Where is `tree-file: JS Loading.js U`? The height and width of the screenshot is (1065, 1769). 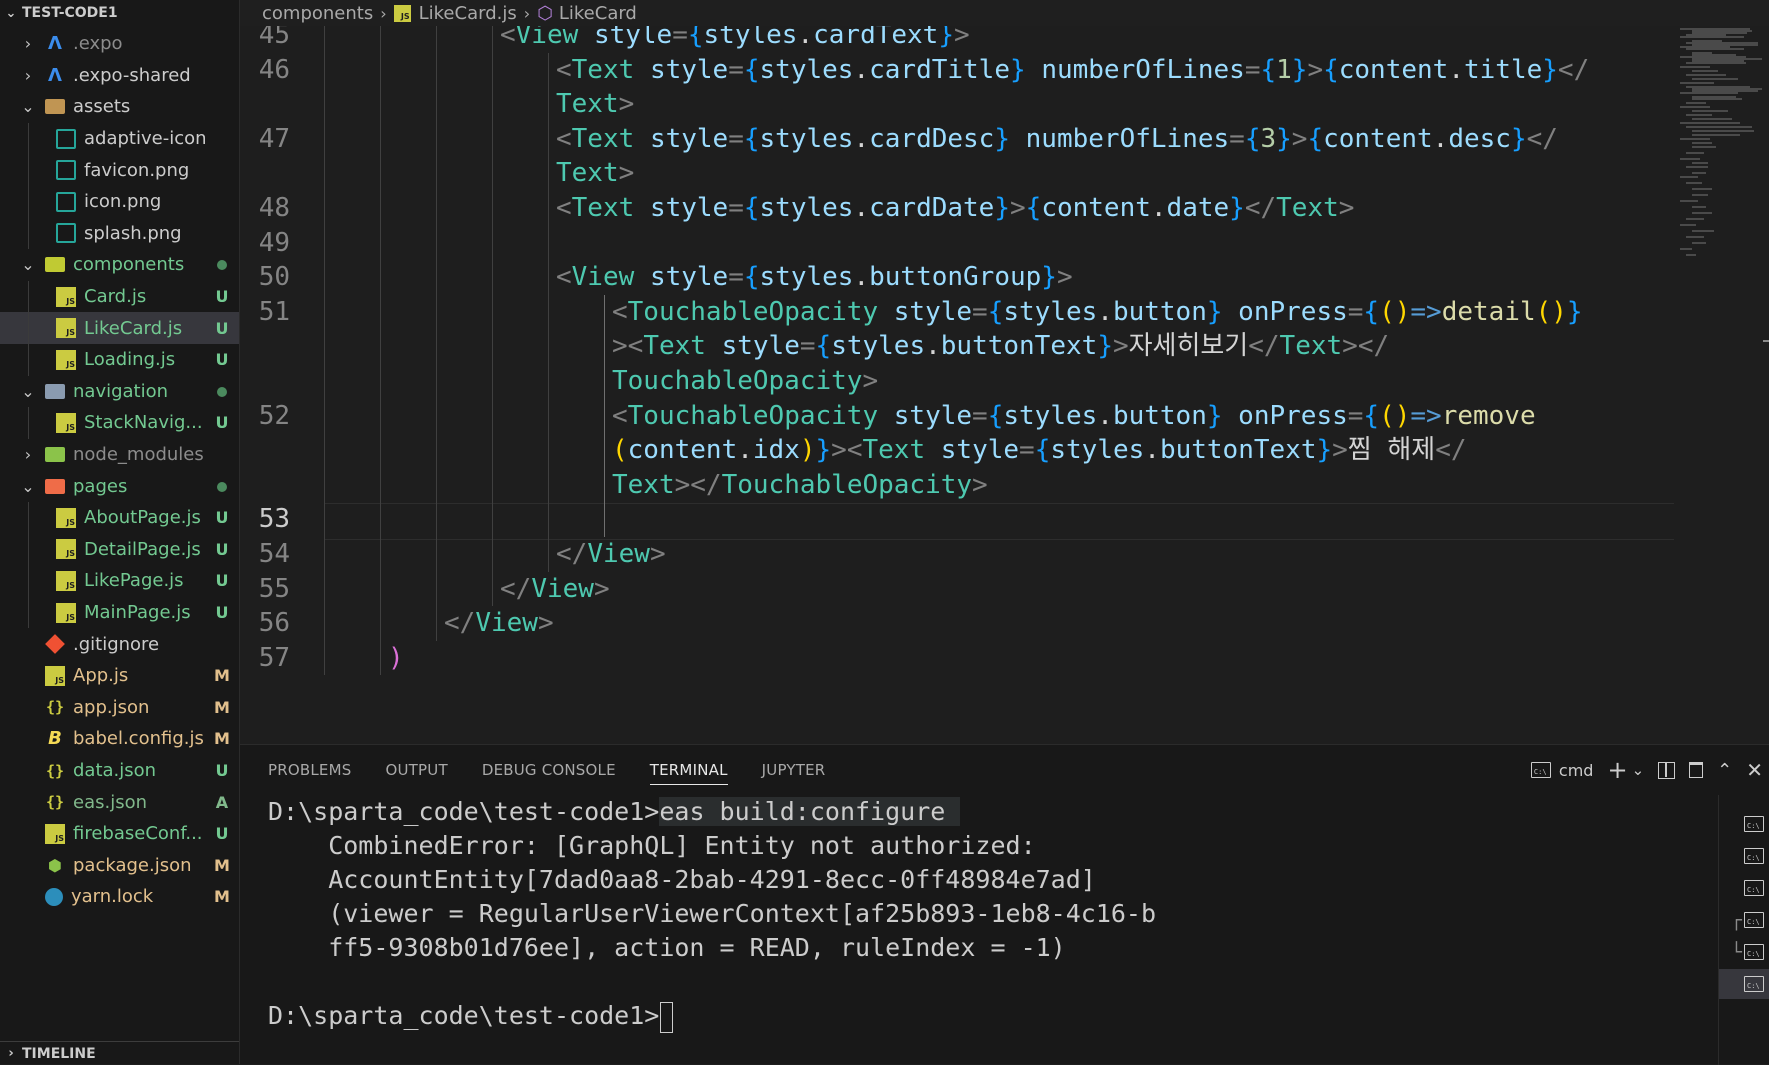
tree-file: JS Loading.js U is located at coordinates (119, 360).